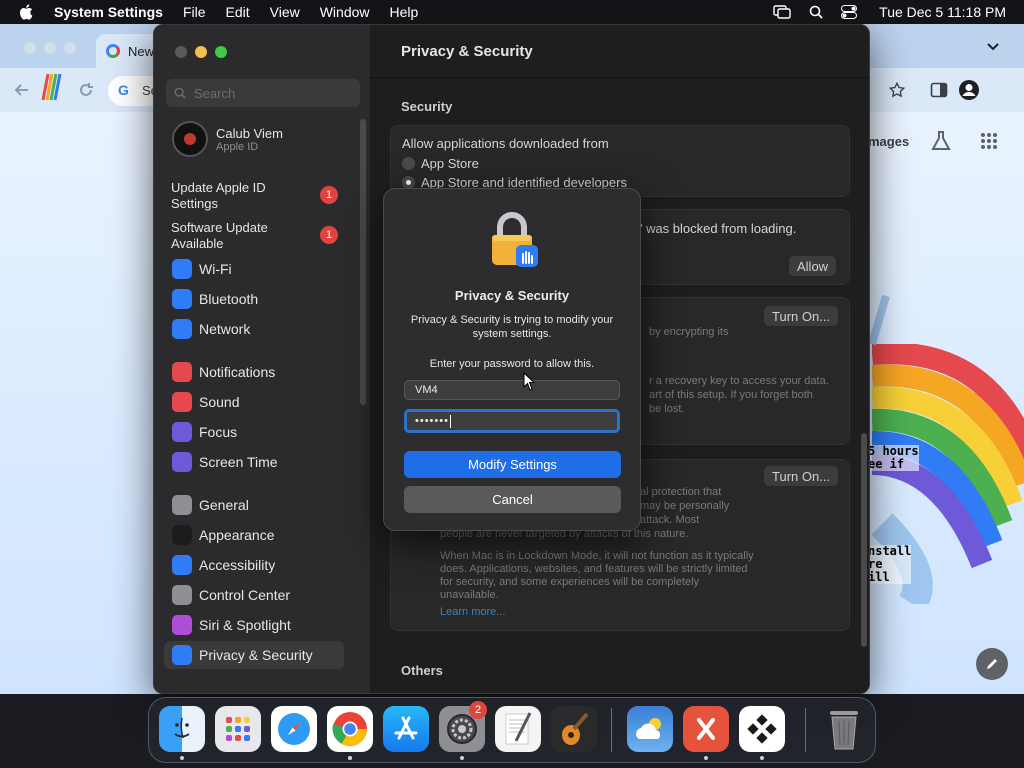  I want to click on app-store-icon, so click(406, 729).